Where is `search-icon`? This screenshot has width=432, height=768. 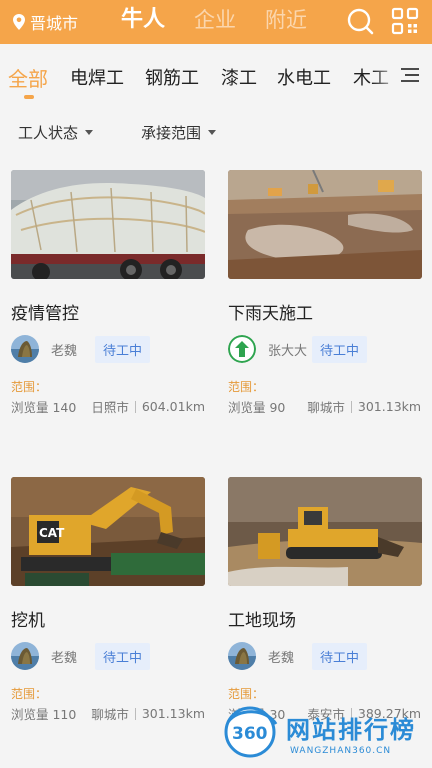
search-icon is located at coordinates (360, 21).